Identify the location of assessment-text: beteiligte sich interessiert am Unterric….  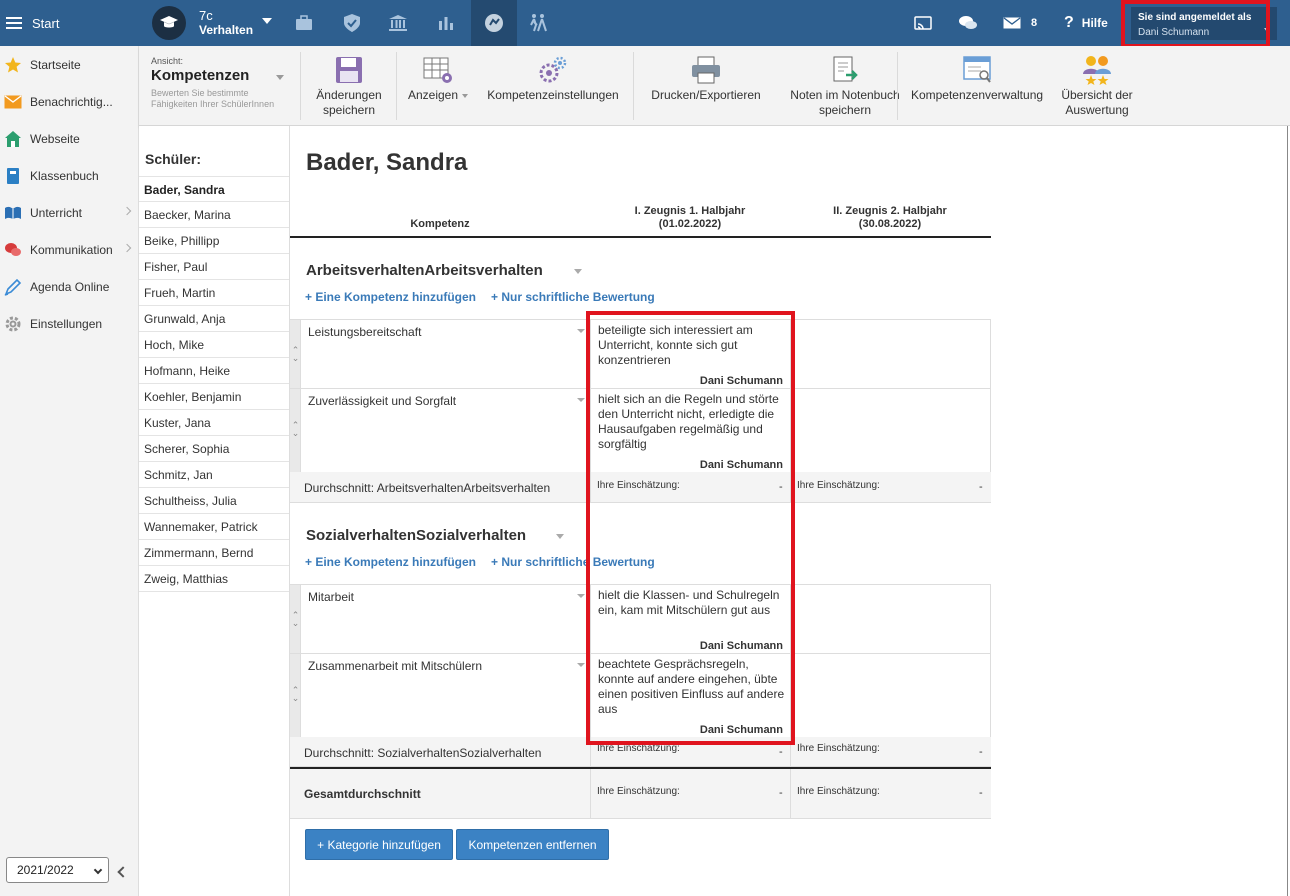
(692, 345).